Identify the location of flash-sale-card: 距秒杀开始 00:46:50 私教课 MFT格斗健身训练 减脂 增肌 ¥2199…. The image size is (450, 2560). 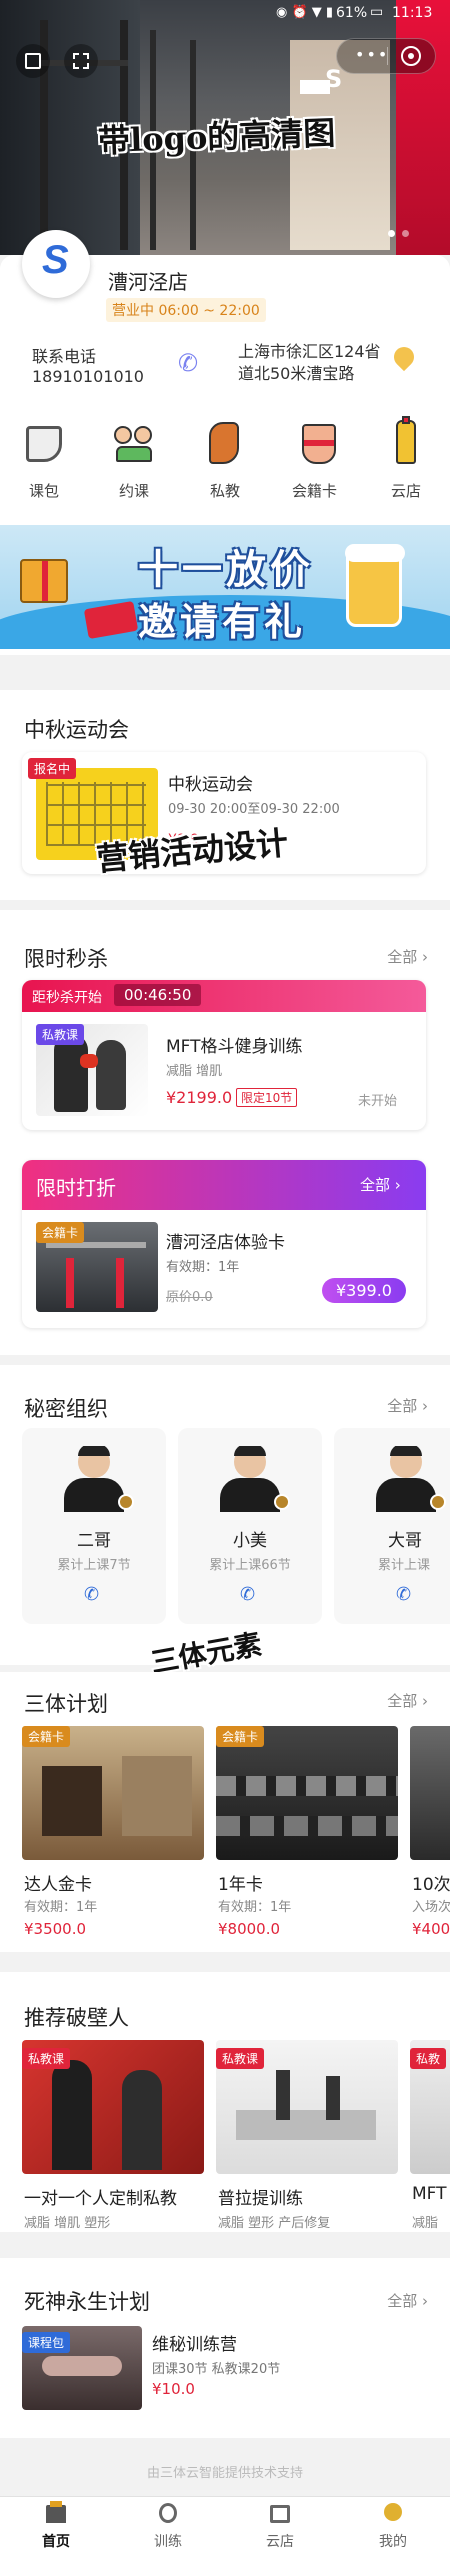
(224, 1055).